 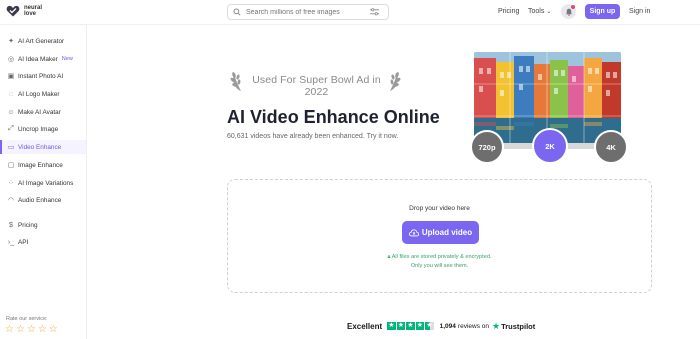 What do you see at coordinates (38, 129) in the screenshot?
I see `sidebar-item-label: Uncrop Image` at bounding box center [38, 129].